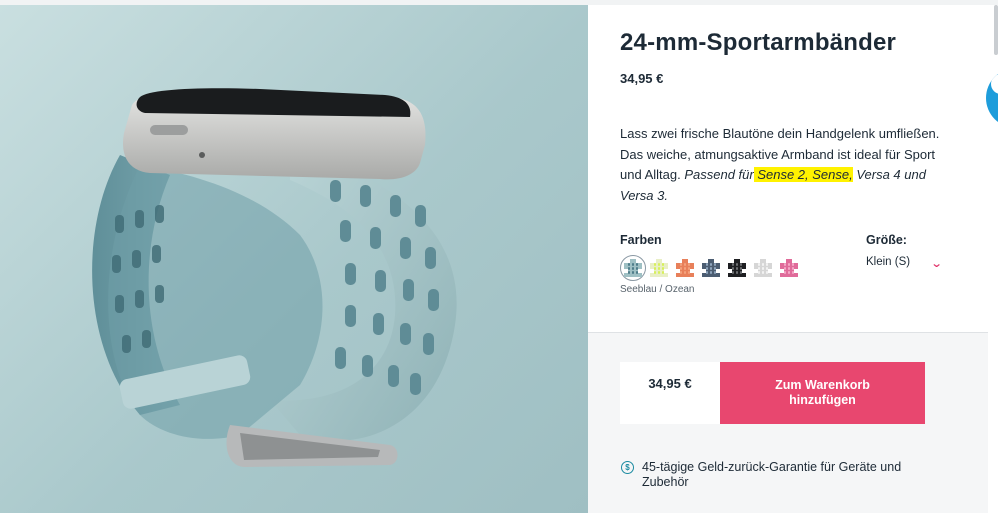 The width and height of the screenshot is (998, 513). Describe the element at coordinates (888, 262) in the screenshot. I see `size-selected-value: Klein (S)` at that location.